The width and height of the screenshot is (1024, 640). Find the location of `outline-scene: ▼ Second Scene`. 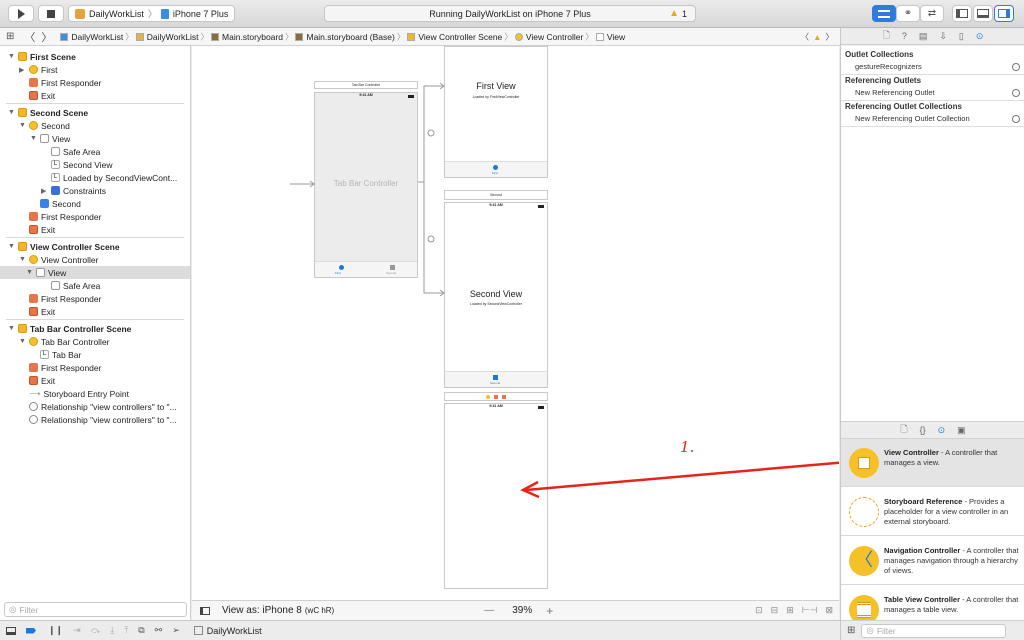

outline-scene: ▼ Second Scene is located at coordinates (46, 112).